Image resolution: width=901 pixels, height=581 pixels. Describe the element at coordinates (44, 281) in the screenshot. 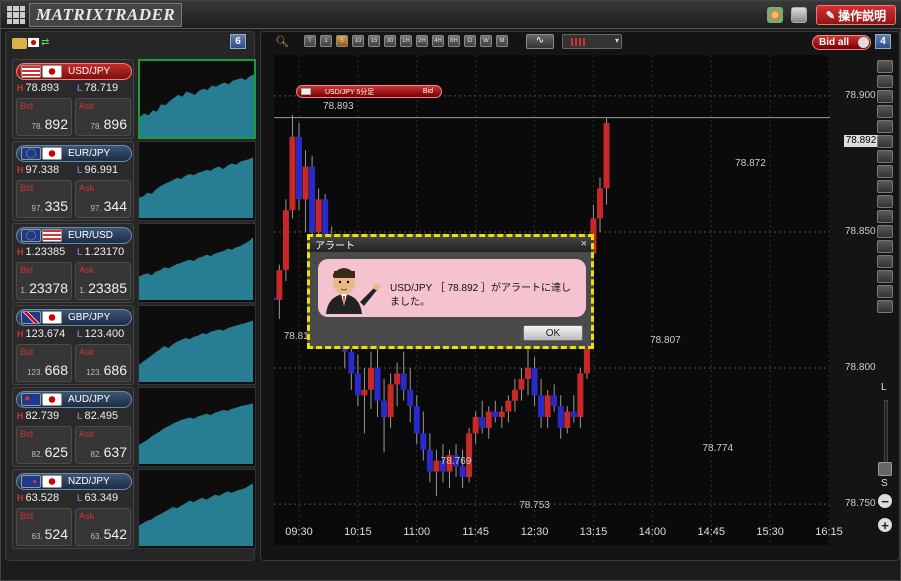

I see `bid-price-button: Bid 1. 23378` at that location.